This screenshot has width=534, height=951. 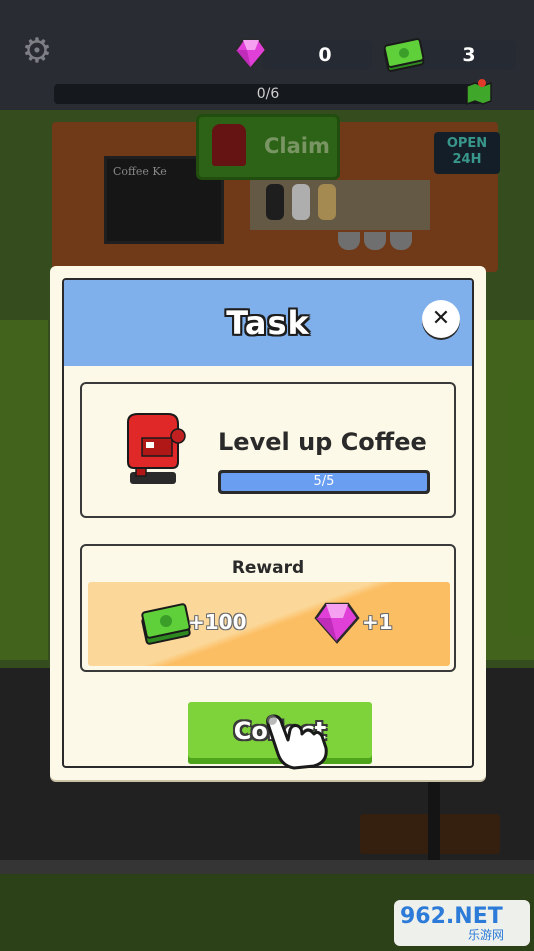 I want to click on task-level-progress-fill: 5/5, so click(x=324, y=482).